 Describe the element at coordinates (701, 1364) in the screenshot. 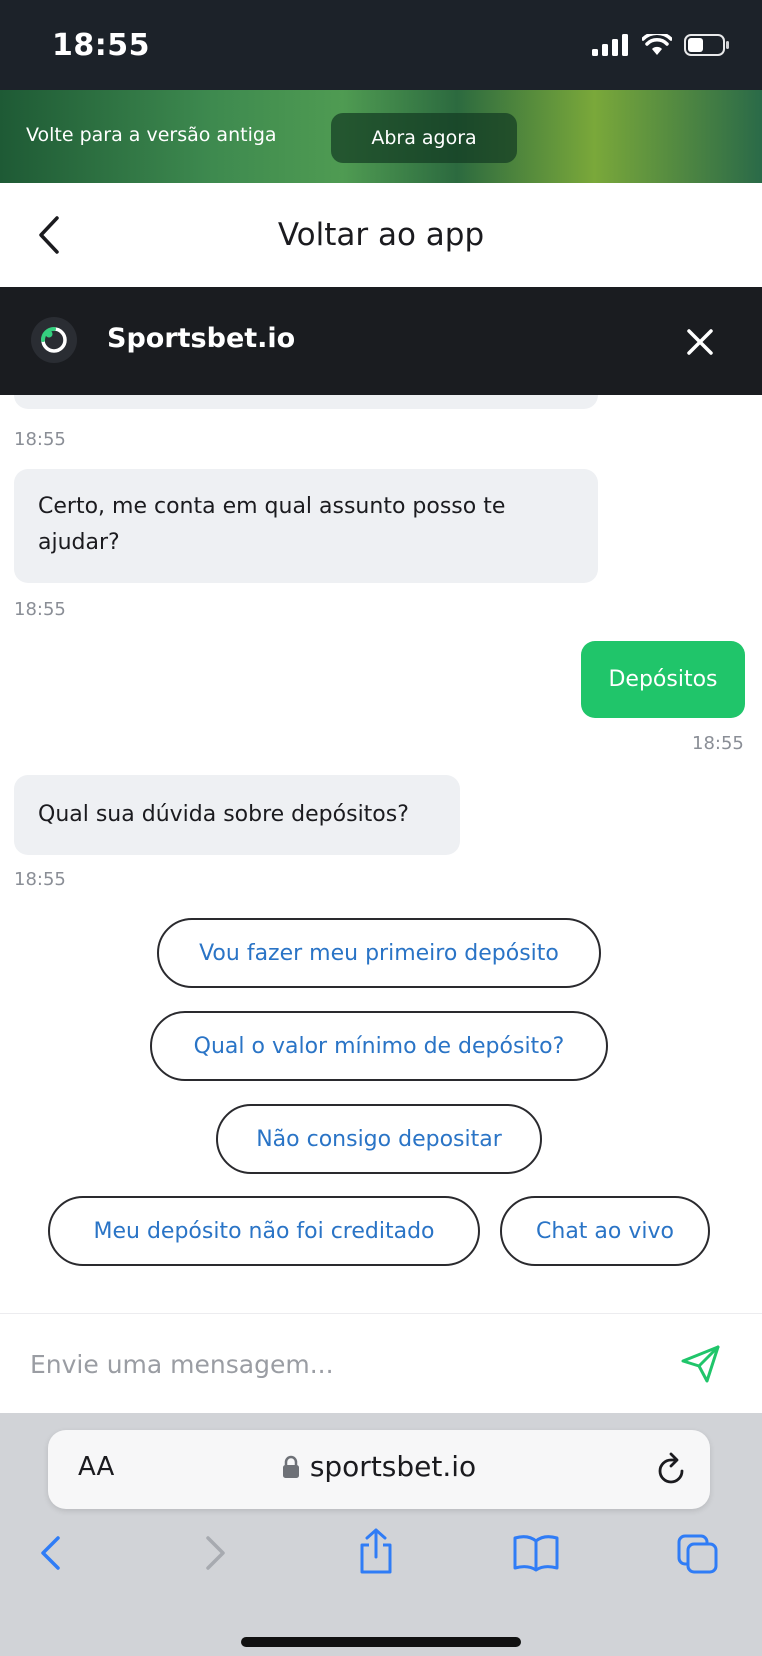

I see `send-icon` at that location.